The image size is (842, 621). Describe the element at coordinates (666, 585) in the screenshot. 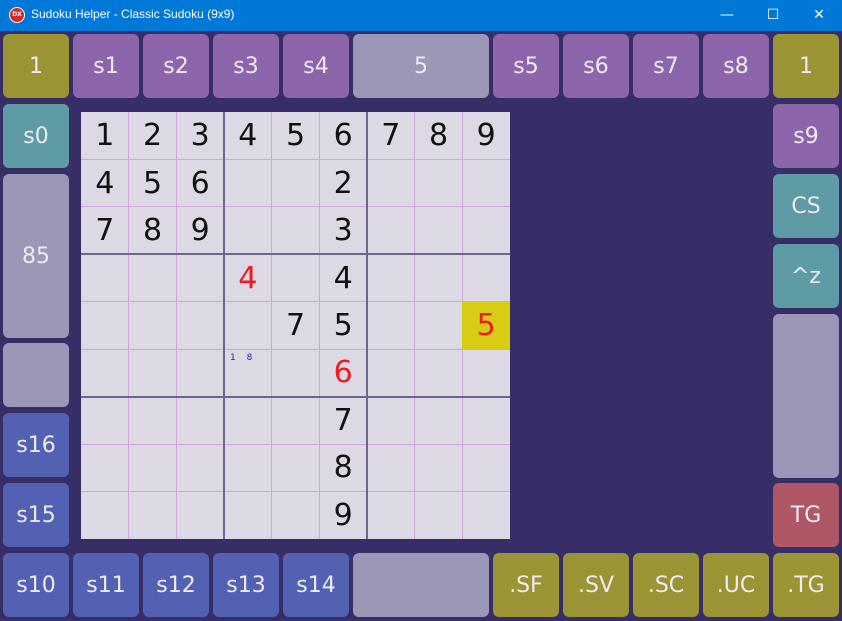

I see `sc-button: .SC` at that location.